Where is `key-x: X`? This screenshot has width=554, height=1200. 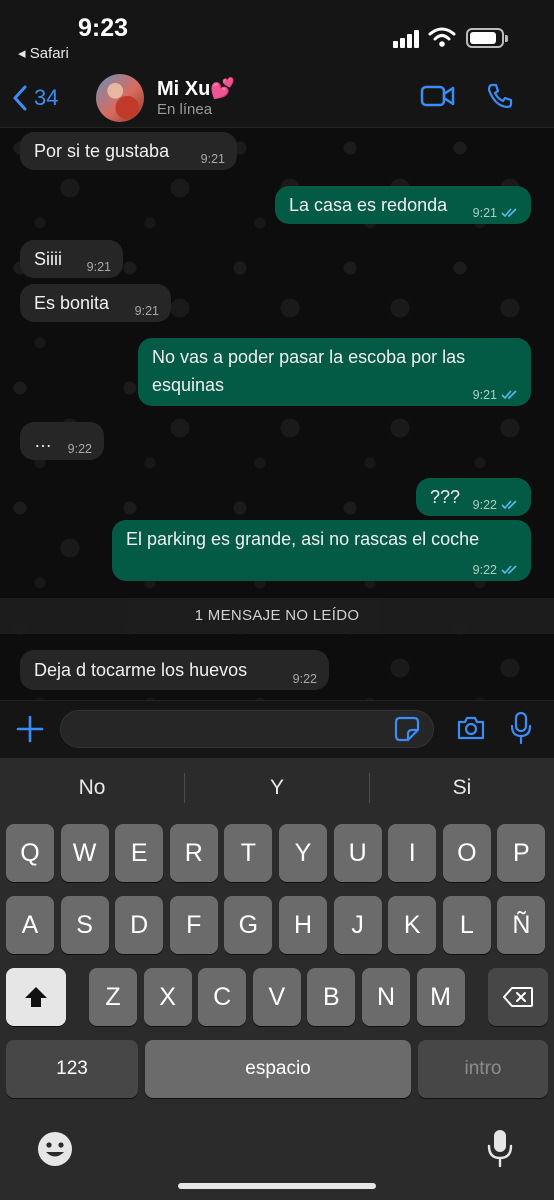 key-x: X is located at coordinates (167, 997).